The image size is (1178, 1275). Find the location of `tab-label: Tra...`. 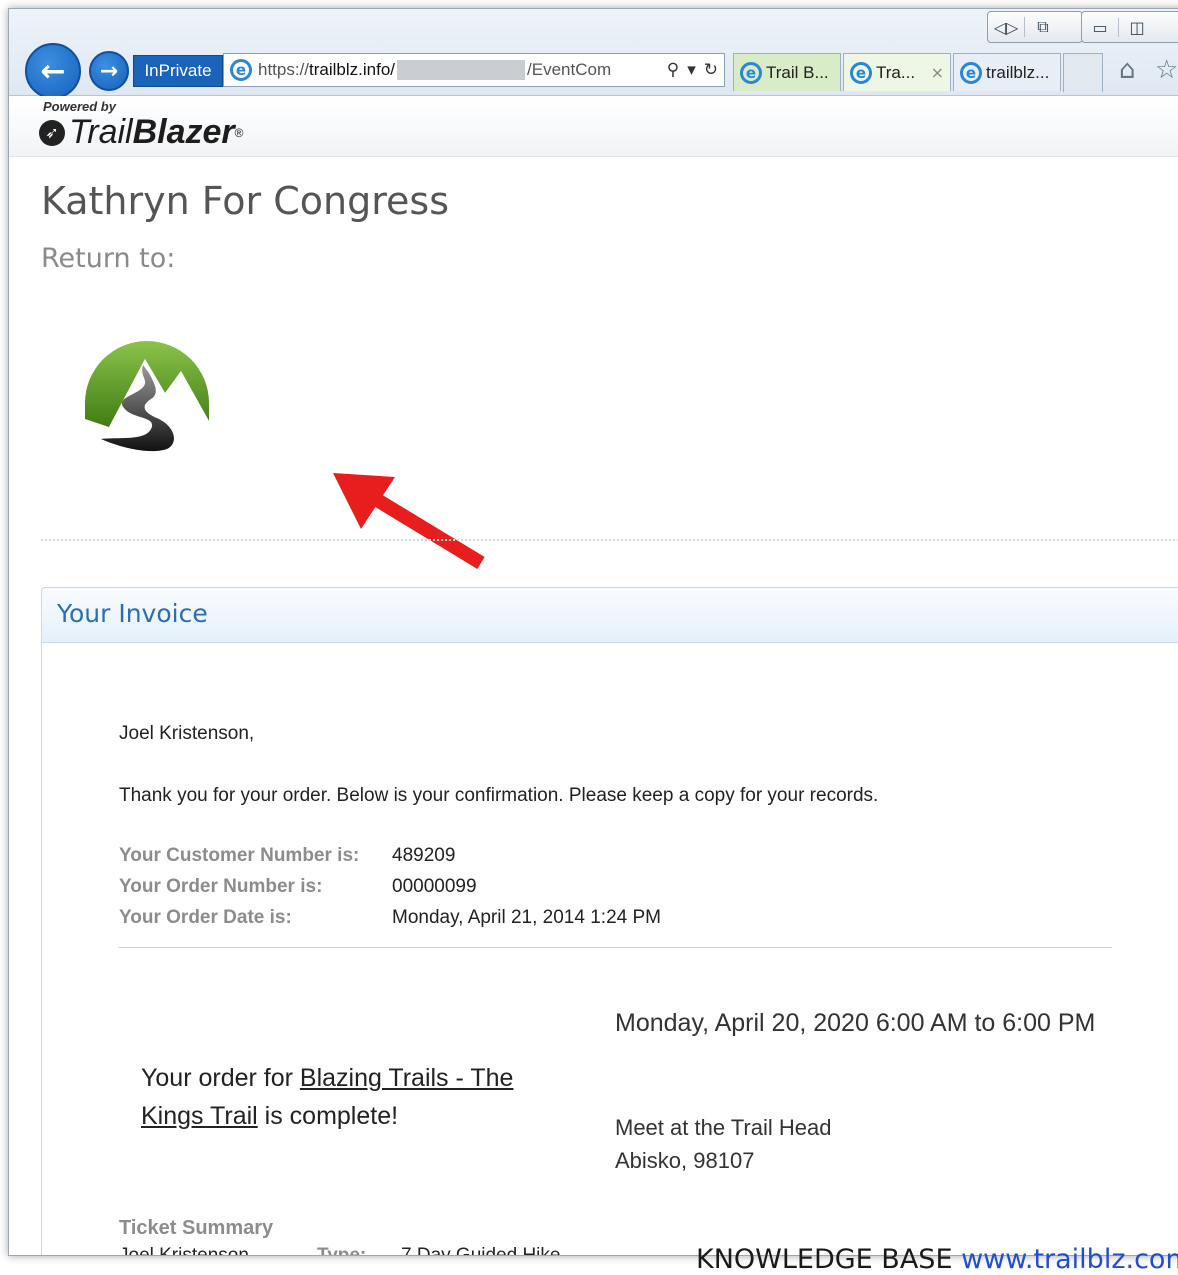

tab-label: Tra... is located at coordinates (896, 72).